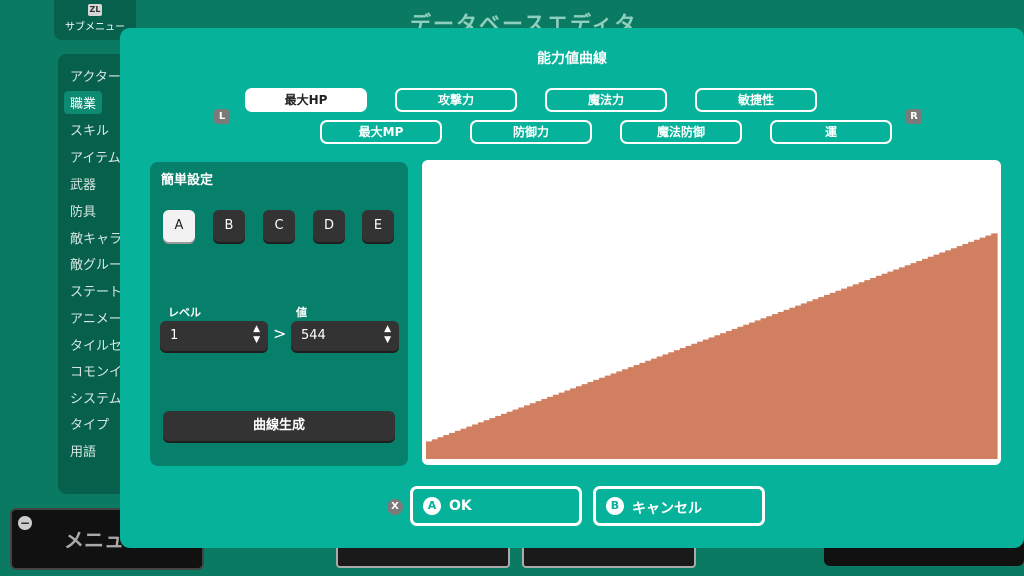 Image resolution: width=1024 pixels, height=576 pixels. I want to click on tab-luck: 運, so click(831, 132).